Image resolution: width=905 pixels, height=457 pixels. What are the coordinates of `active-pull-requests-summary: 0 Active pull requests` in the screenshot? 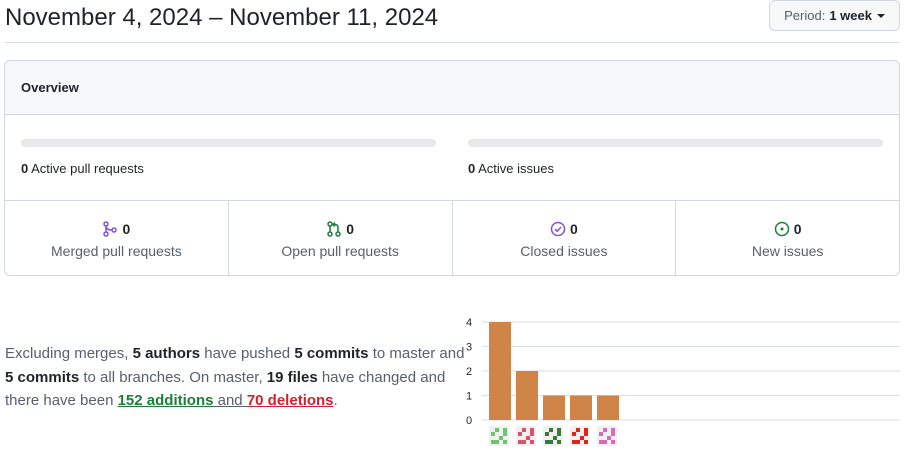 It's located at (228, 157).